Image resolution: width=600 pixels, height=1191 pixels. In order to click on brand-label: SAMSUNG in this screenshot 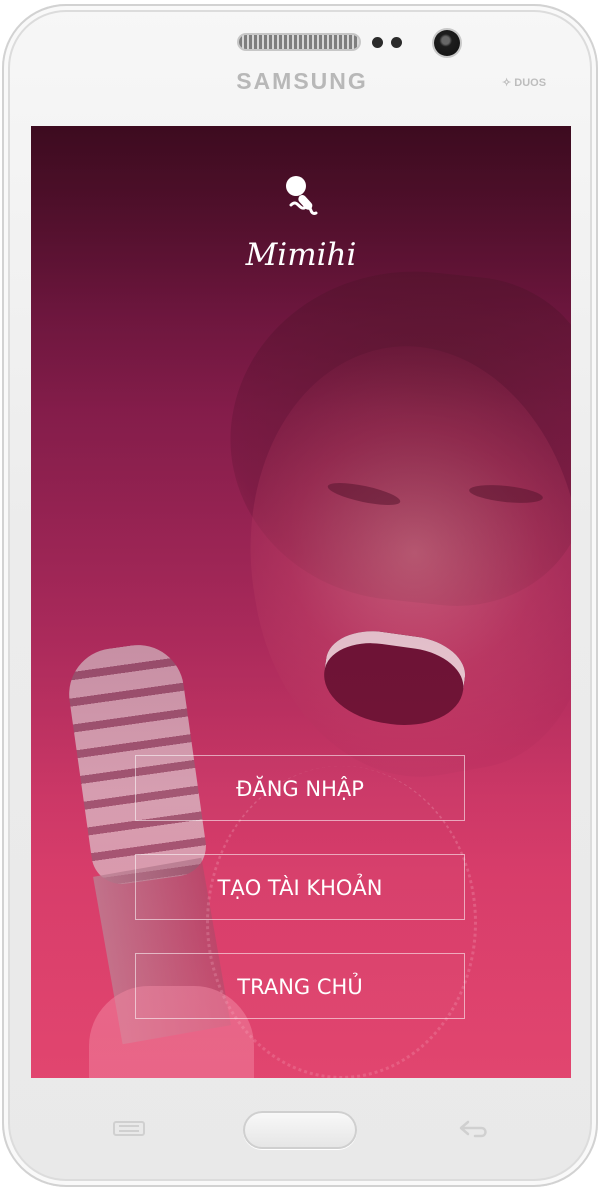, I will do `click(302, 81)`.